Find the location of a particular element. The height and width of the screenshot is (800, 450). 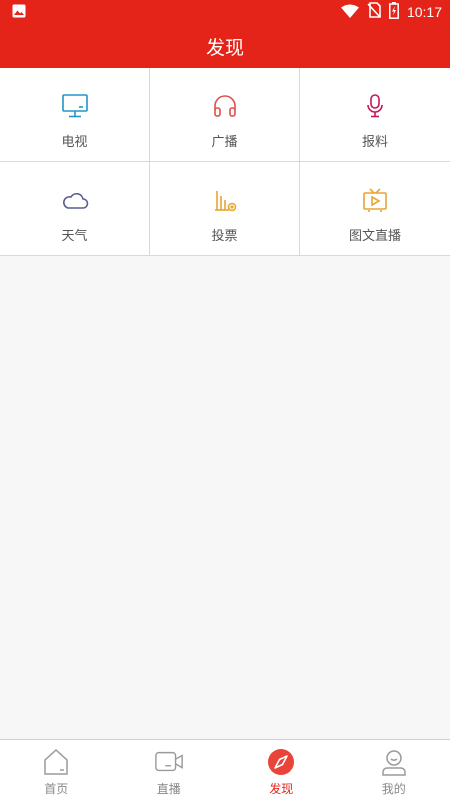

grid-item-radio: 广播 is located at coordinates (225, 115).